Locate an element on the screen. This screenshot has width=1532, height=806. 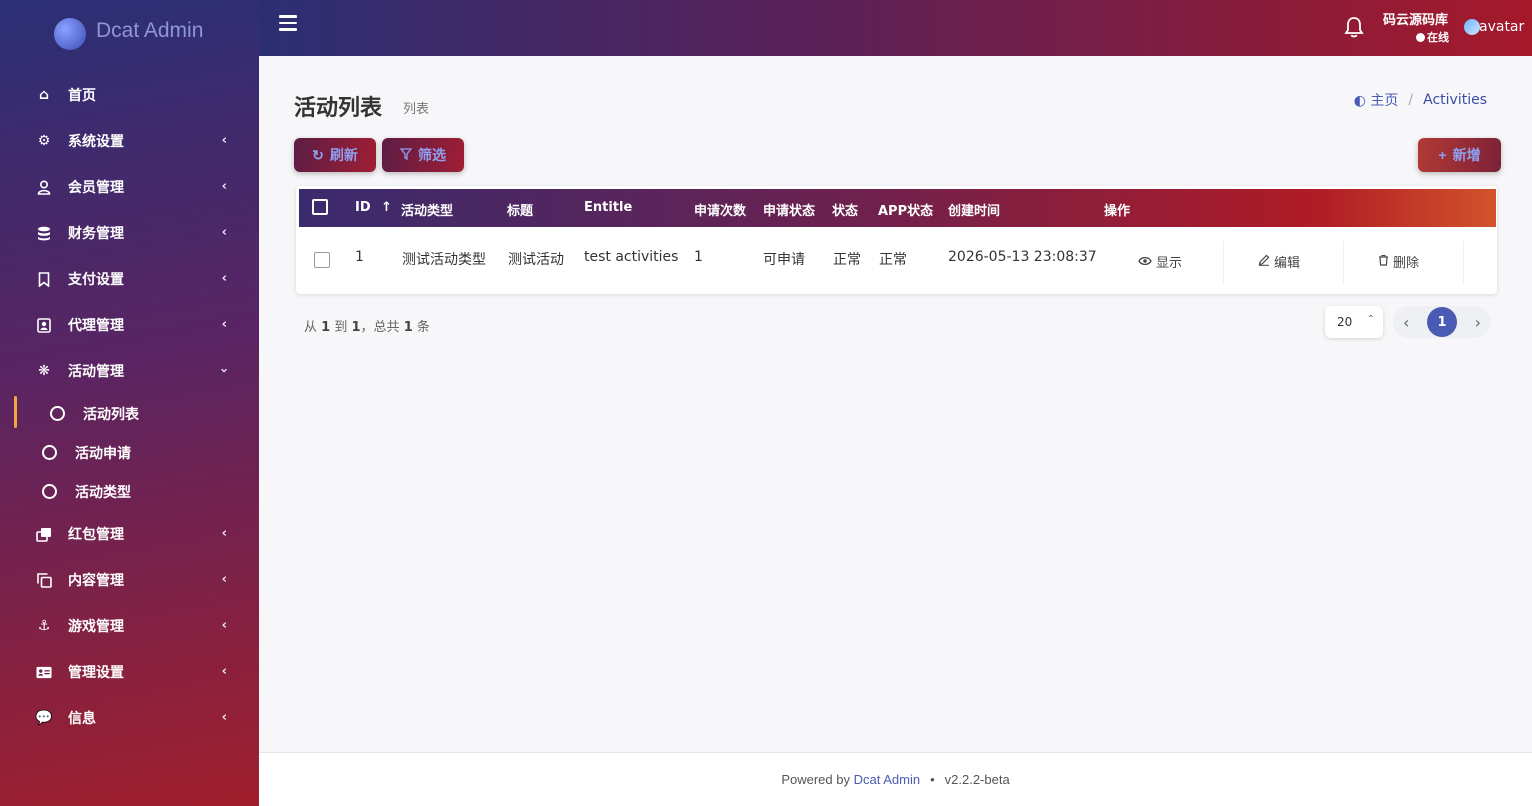
page-title: 活动列表 is located at coordinates (338, 108).